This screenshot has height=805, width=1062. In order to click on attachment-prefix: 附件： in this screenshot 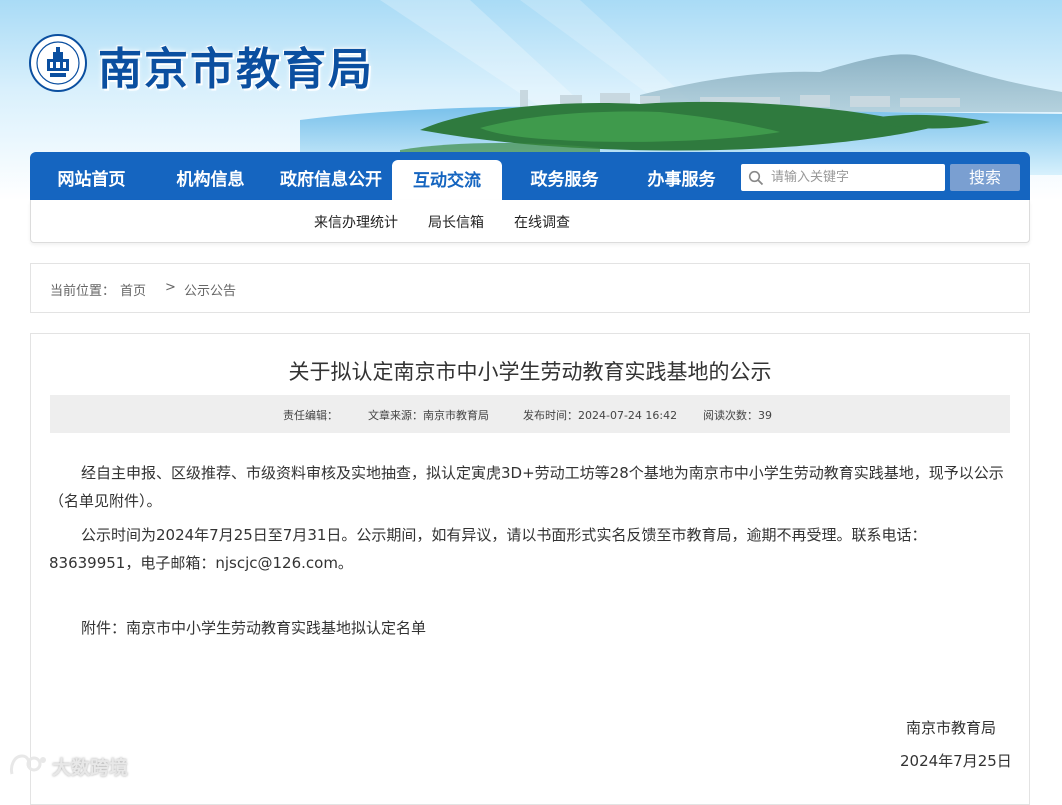, I will do `click(104, 628)`.